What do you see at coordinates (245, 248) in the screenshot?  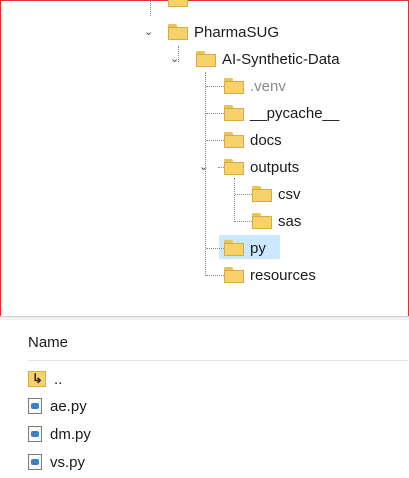 I see `tree-item-py: py` at bounding box center [245, 248].